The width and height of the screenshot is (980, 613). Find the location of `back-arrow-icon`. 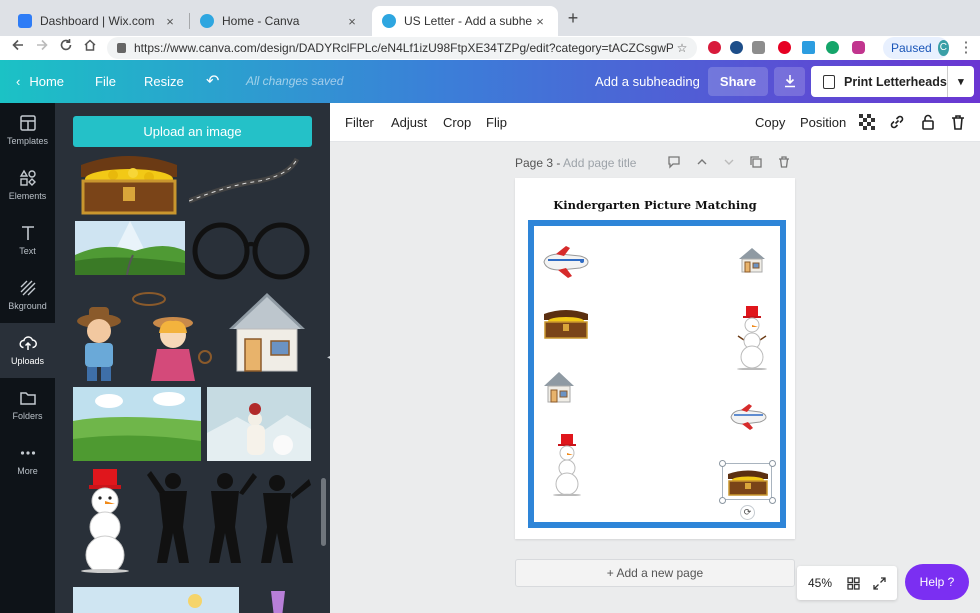

back-arrow-icon is located at coordinates (18, 48).